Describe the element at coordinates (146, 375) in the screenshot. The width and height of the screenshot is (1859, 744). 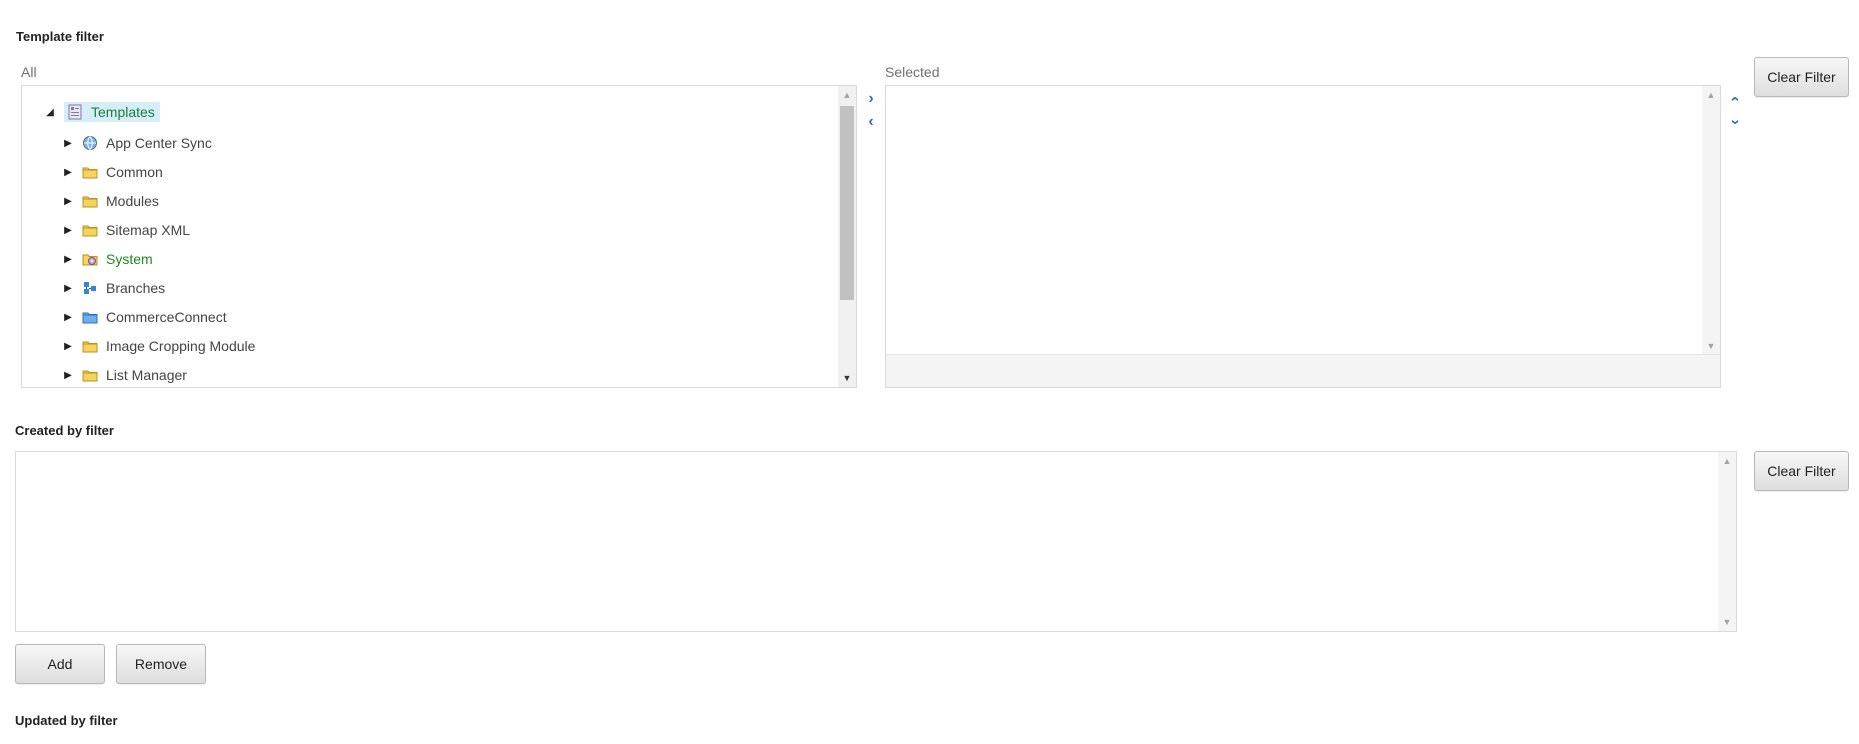
I see `tree-node-label: List Manager` at that location.